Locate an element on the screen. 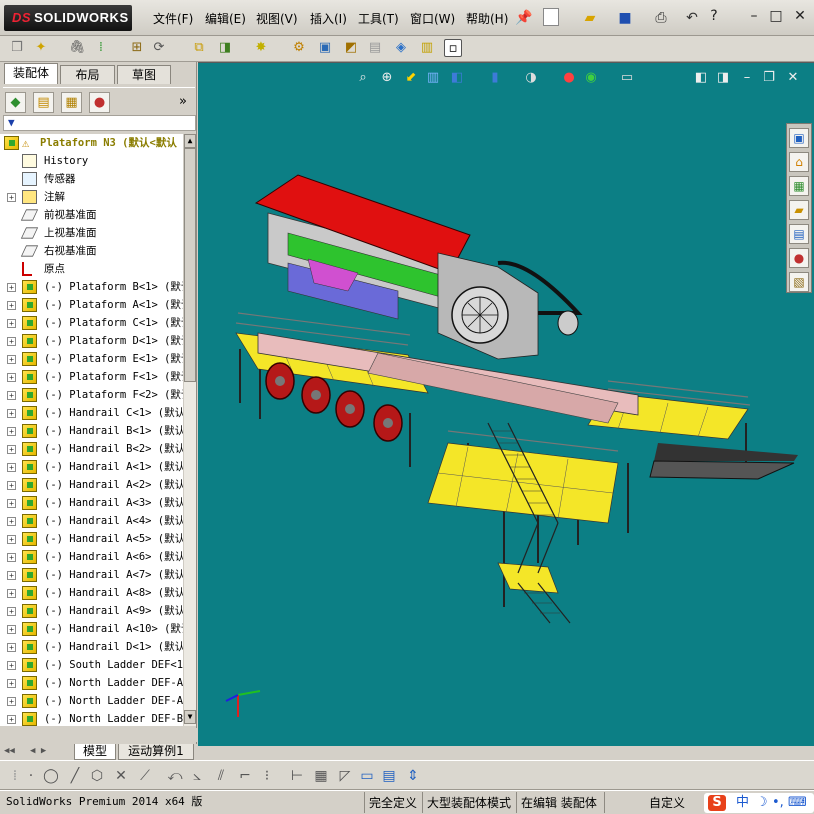  scroll-up-arrow: ▲ is located at coordinates (190, 141).